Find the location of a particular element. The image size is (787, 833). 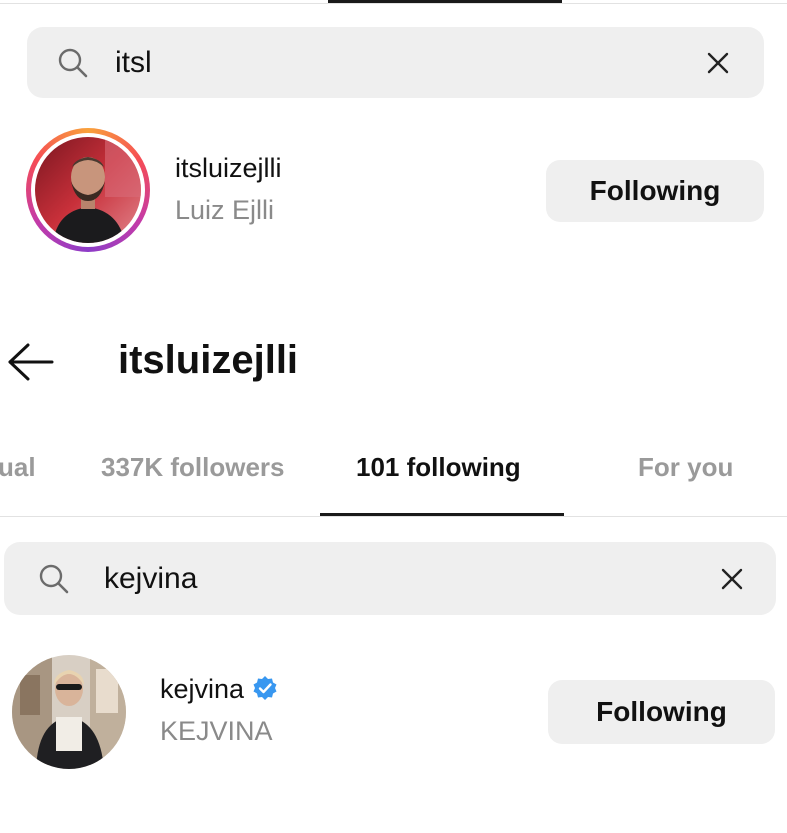

back-button is located at coordinates (31, 362).